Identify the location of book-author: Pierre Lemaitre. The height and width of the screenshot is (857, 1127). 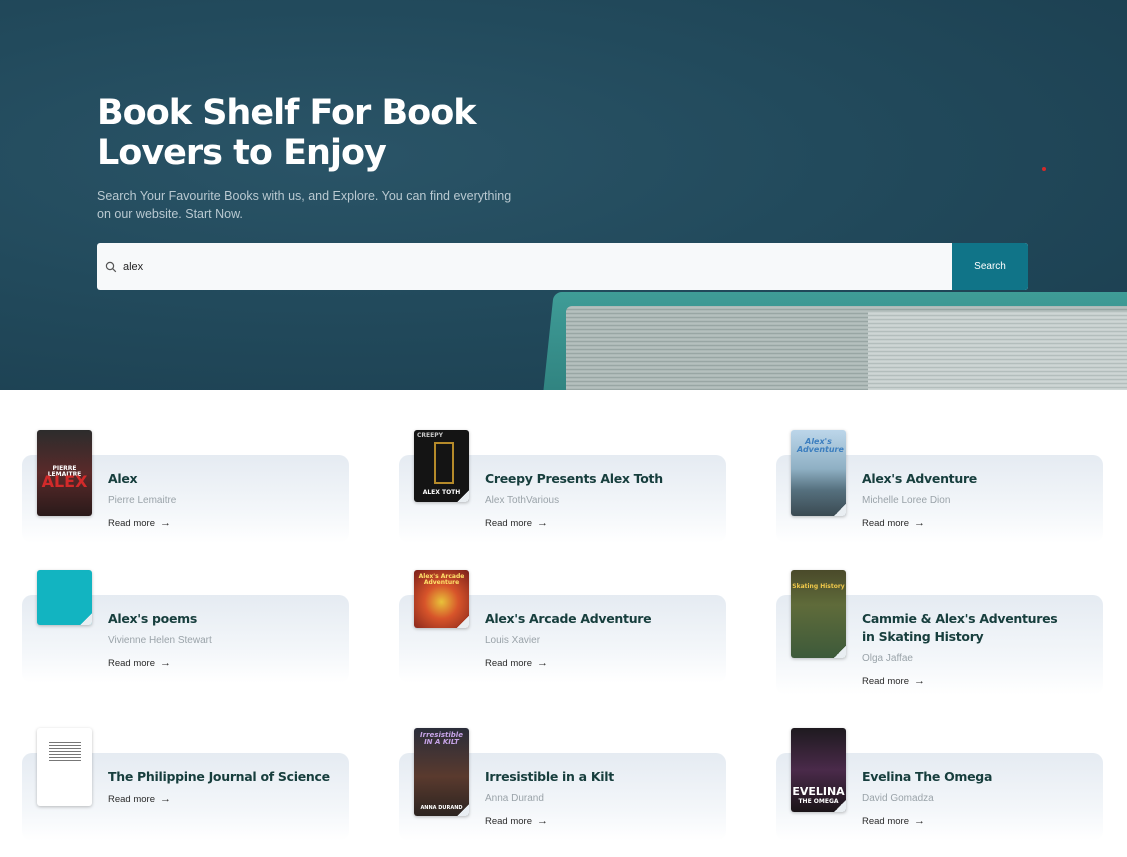
(142, 500).